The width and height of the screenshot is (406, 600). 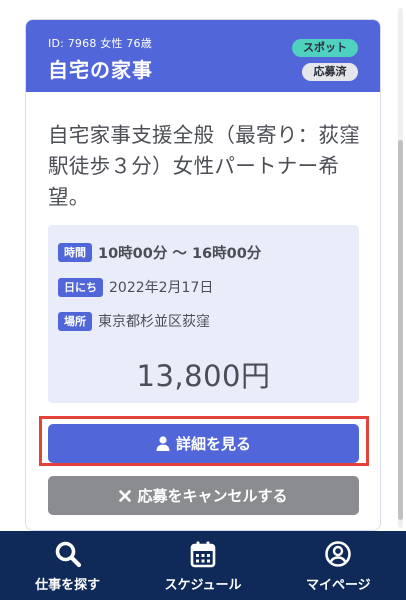 What do you see at coordinates (203, 56) in the screenshot?
I see `job-card-header: ID: 7968 女性 76歳 自宅の家事 スポット 応募済` at bounding box center [203, 56].